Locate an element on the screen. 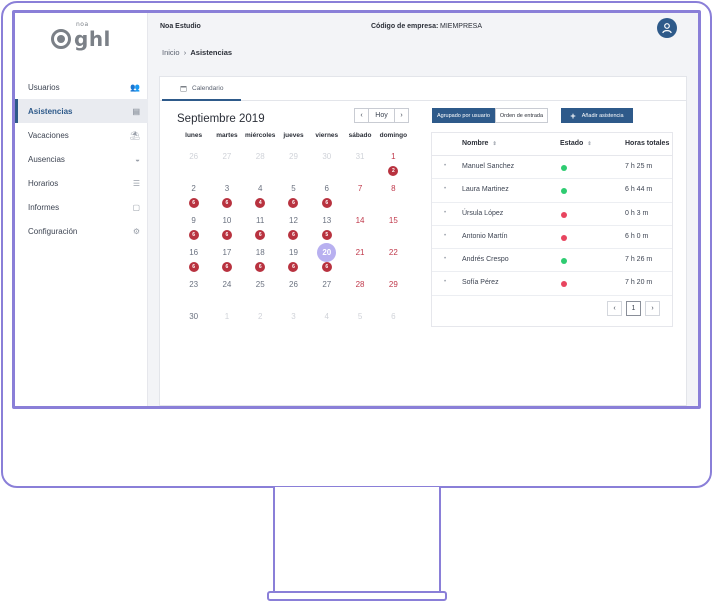  calendar-day: 21 is located at coordinates (359, 259).